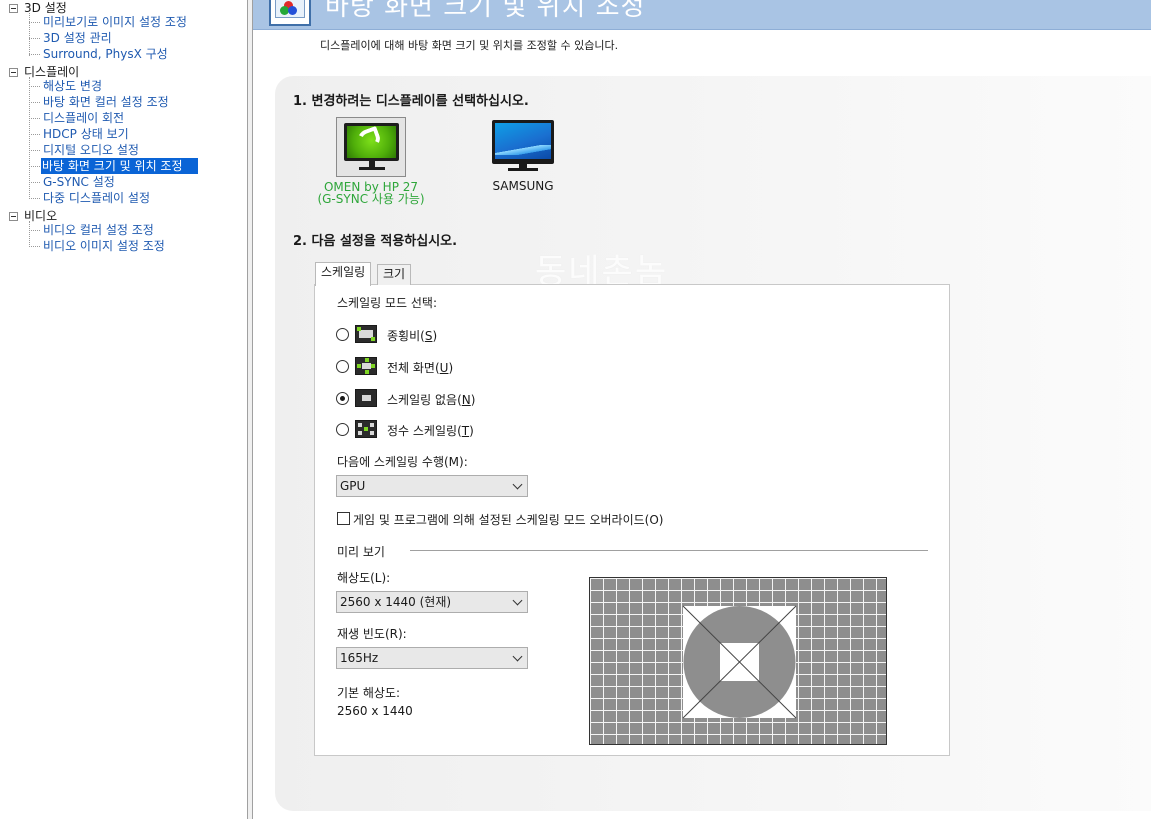  What do you see at coordinates (343, 274) in the screenshot?
I see `tab-scaling: 스케일링` at bounding box center [343, 274].